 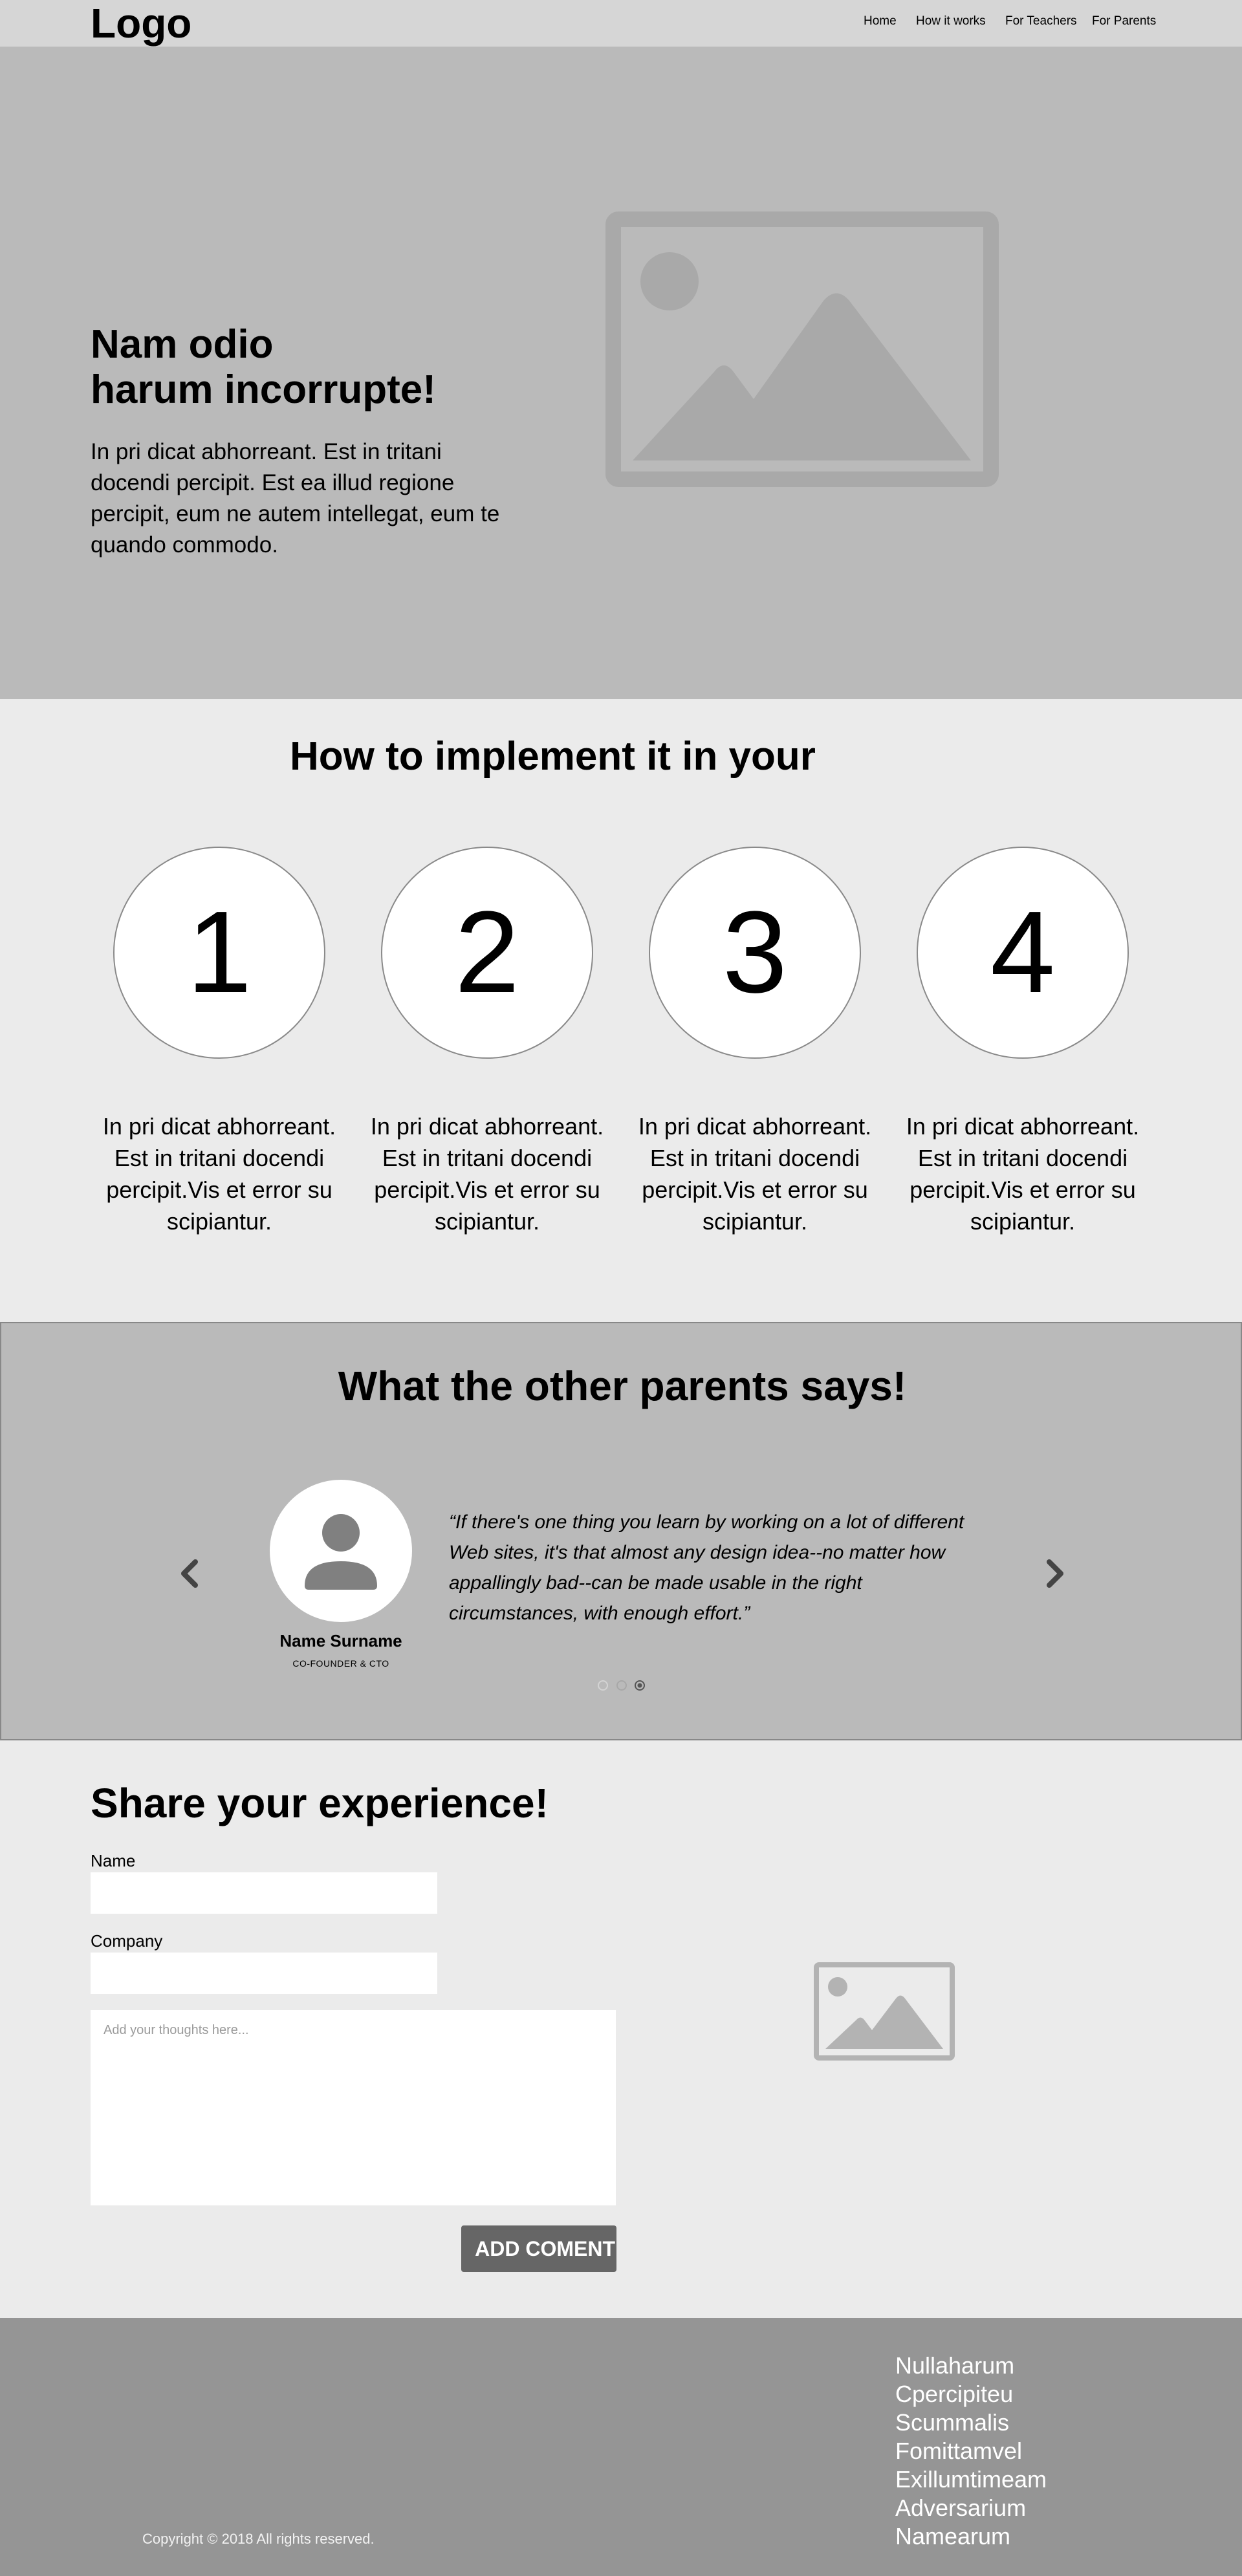 What do you see at coordinates (951, 21) in the screenshot?
I see `nav-how-it-works: How it works` at bounding box center [951, 21].